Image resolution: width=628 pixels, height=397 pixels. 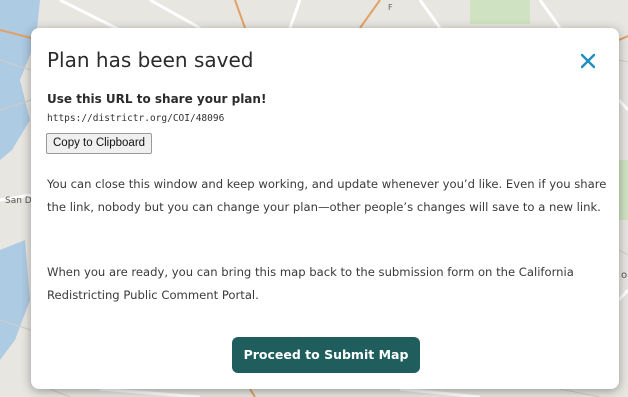 I want to click on map-label-o: o, so click(x=624, y=275).